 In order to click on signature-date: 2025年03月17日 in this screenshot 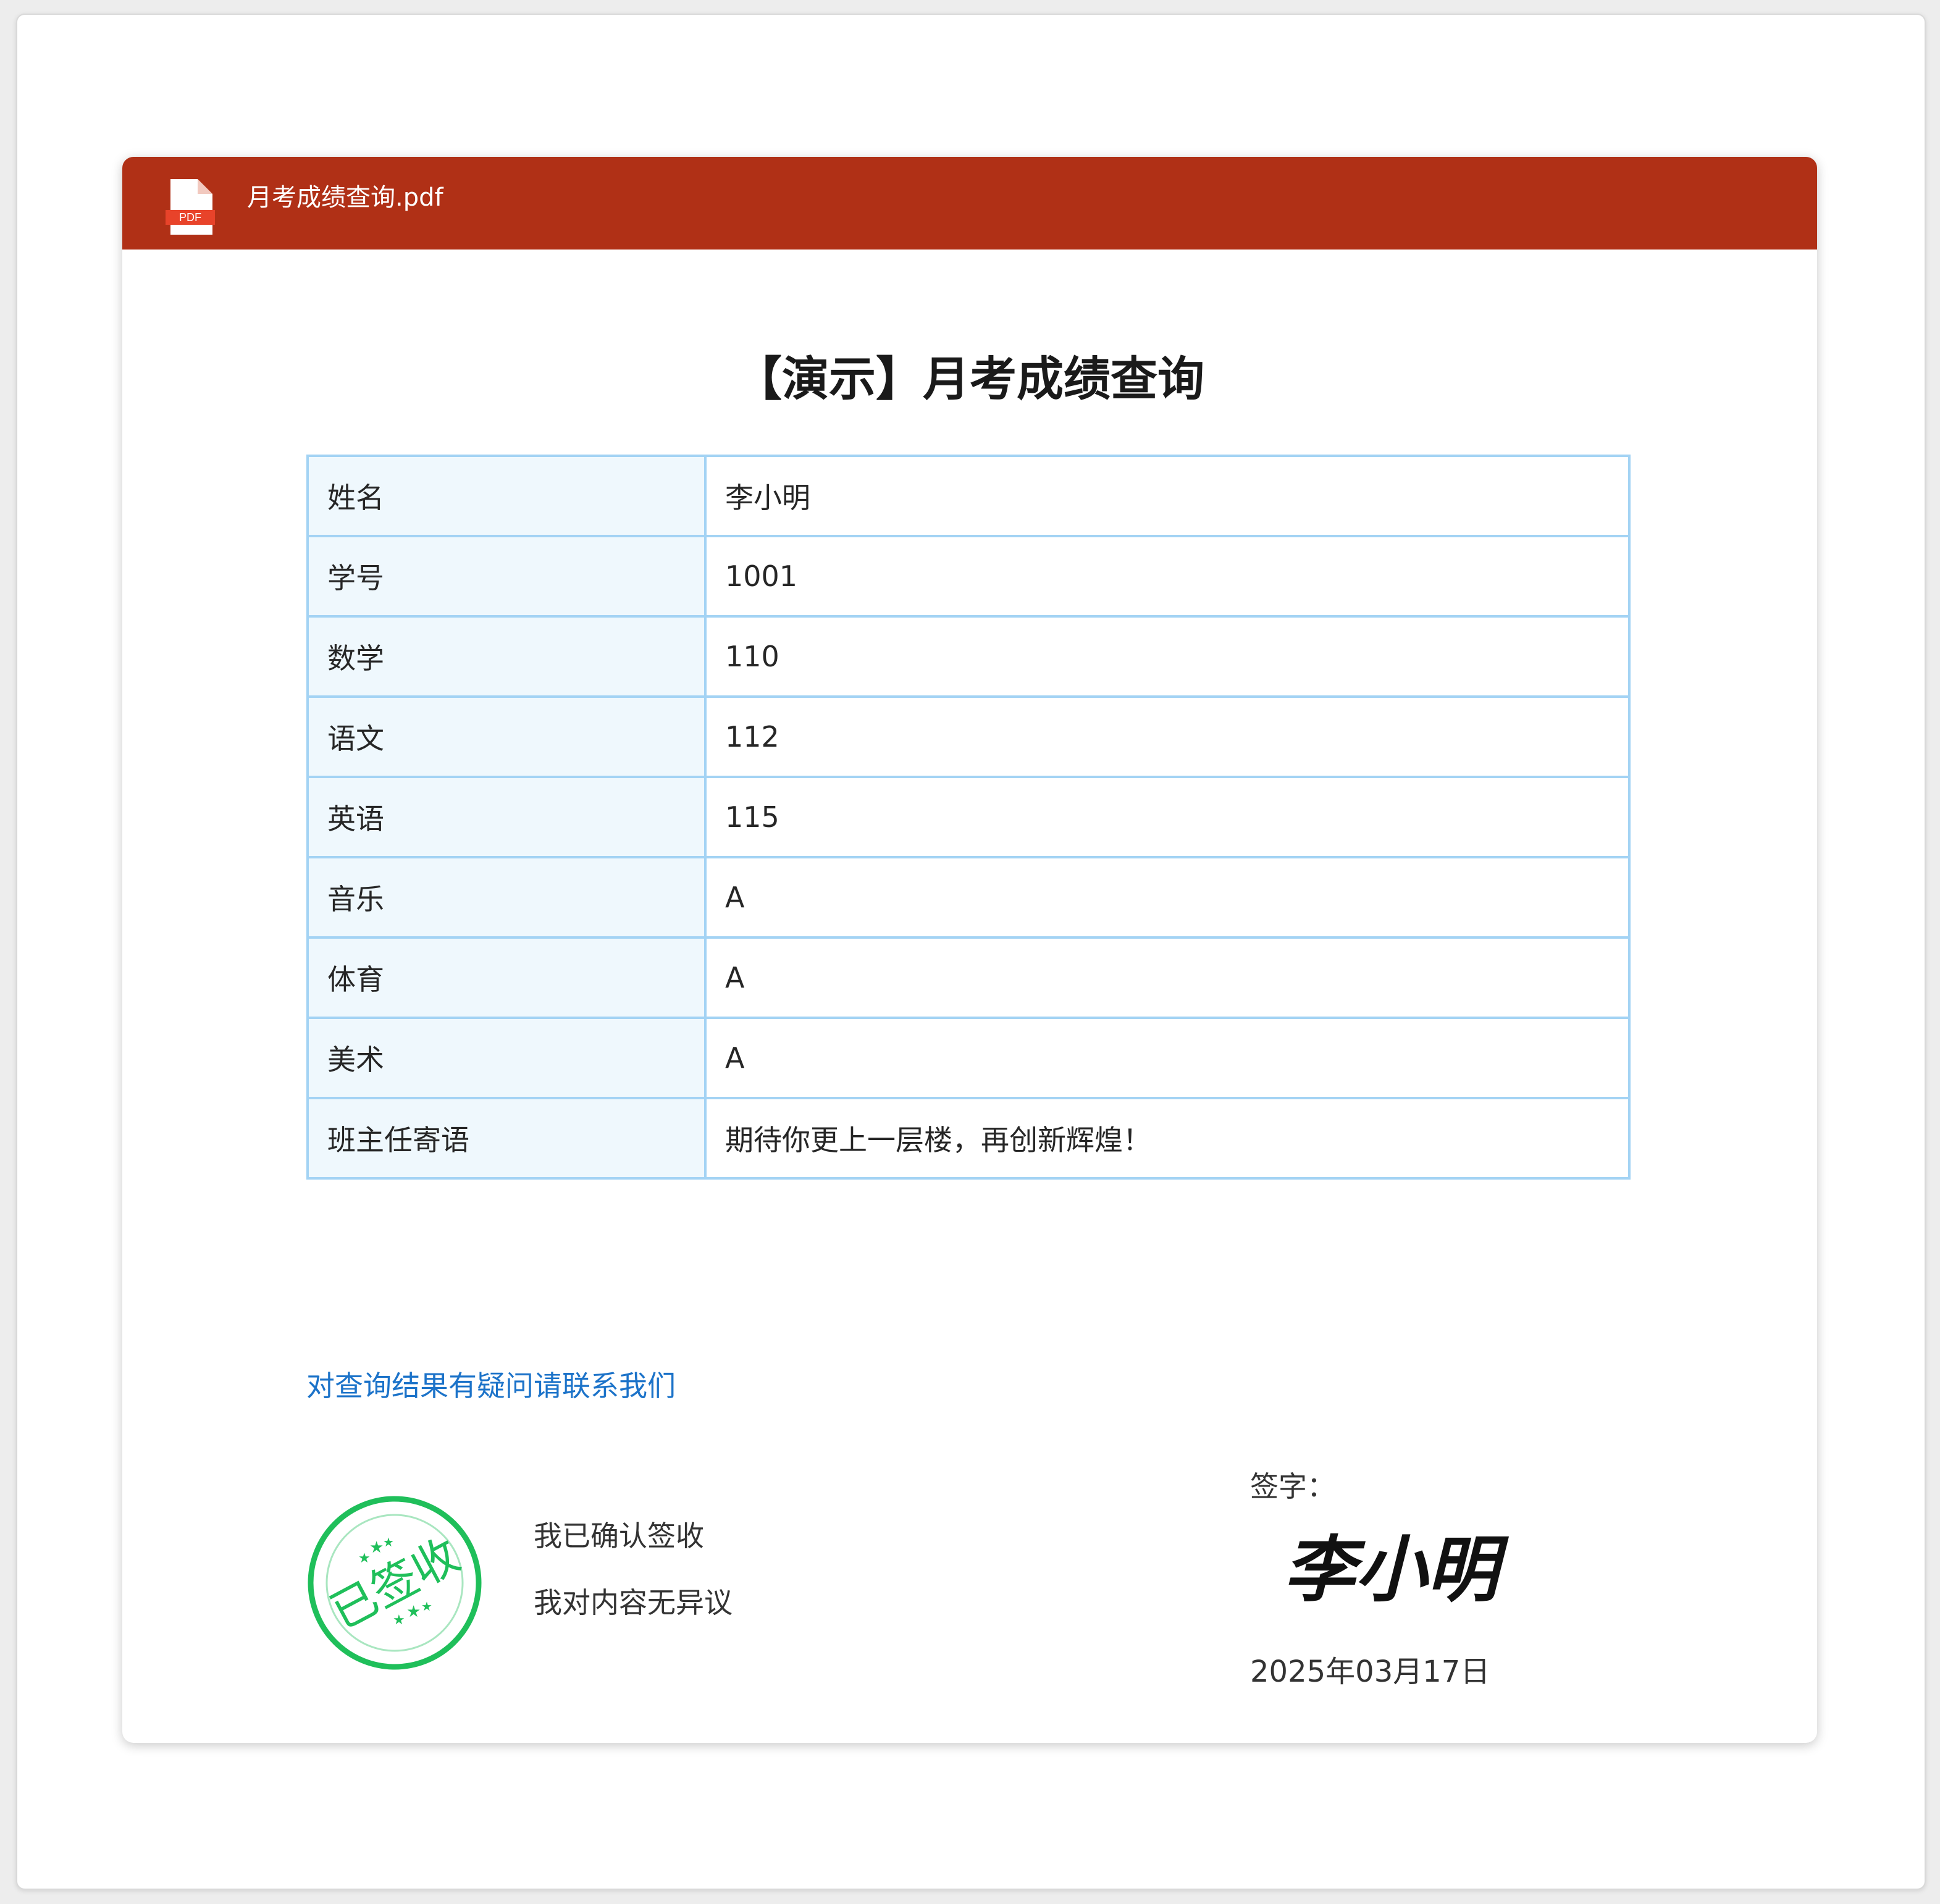, I will do `click(1370, 1671)`.